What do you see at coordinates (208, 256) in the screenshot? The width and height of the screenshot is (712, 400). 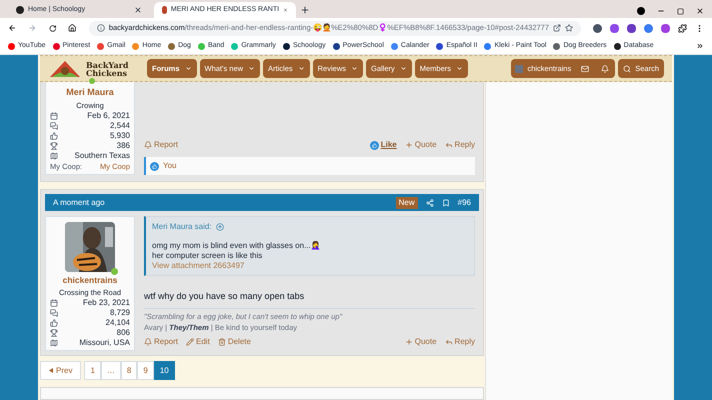 I see `quote-text: her computer screen is like this` at bounding box center [208, 256].